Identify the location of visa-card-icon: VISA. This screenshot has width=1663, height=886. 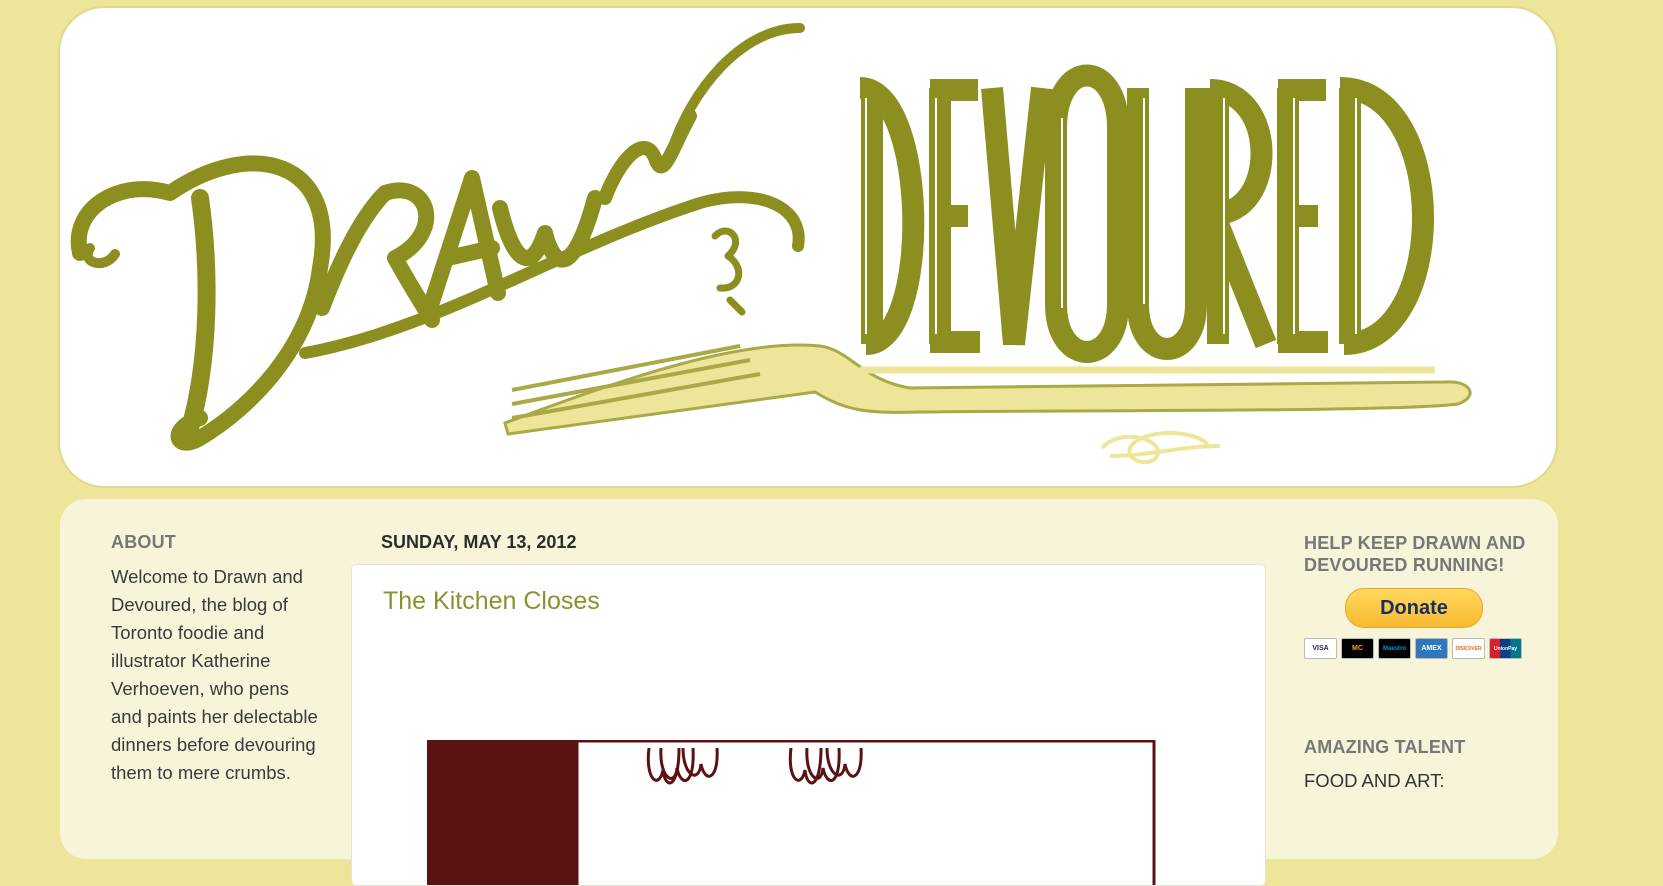
(1320, 648).